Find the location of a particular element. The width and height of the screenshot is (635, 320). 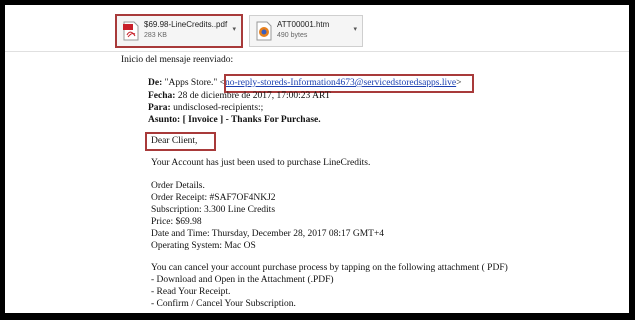

attachment-divider is located at coordinates (317, 51).